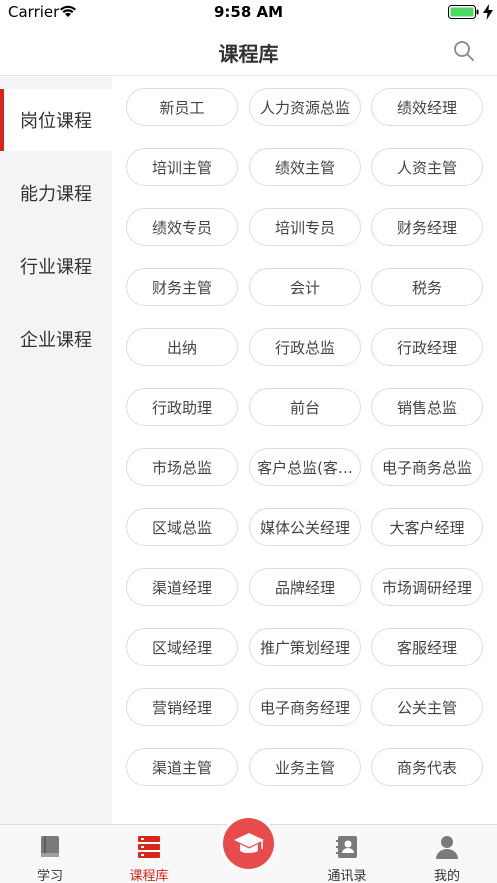 The width and height of the screenshot is (497, 883). What do you see at coordinates (182, 347) in the screenshot?
I see `course-chip: 出纳` at bounding box center [182, 347].